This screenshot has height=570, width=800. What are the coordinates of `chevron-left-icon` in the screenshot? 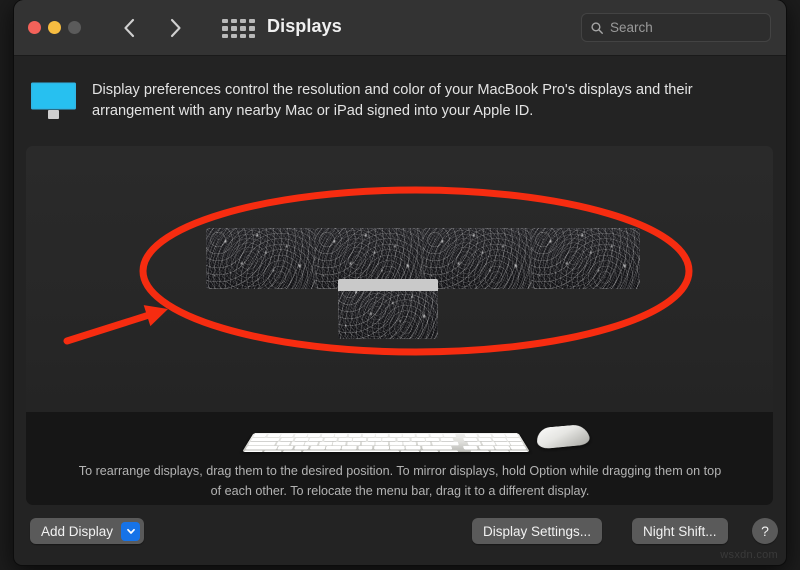 It's located at (129, 28).